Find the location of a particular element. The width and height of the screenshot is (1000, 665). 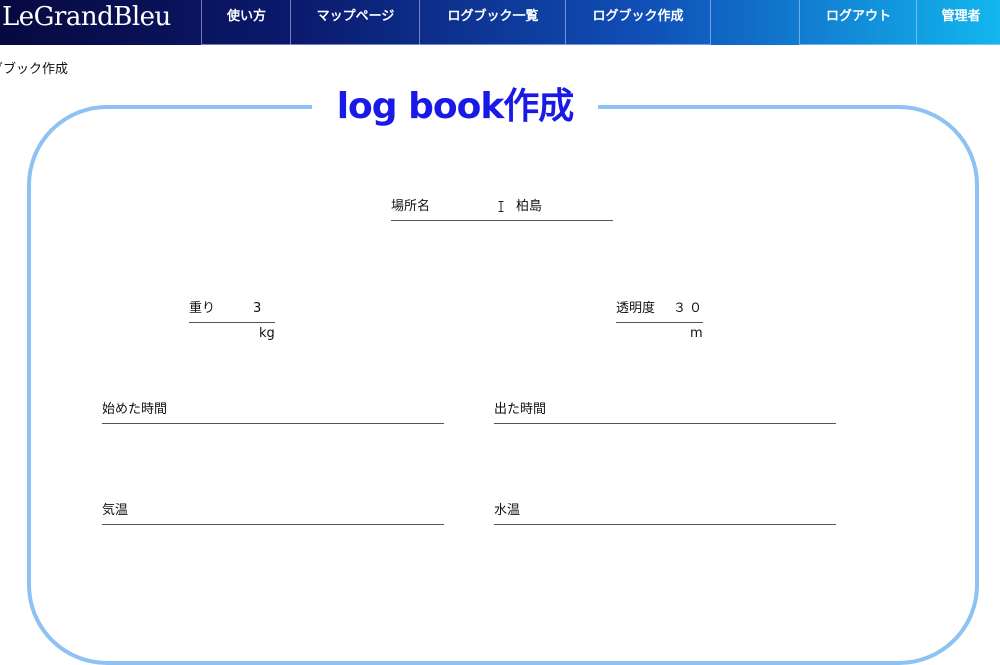

air-temp-label: 気温 is located at coordinates (115, 510).